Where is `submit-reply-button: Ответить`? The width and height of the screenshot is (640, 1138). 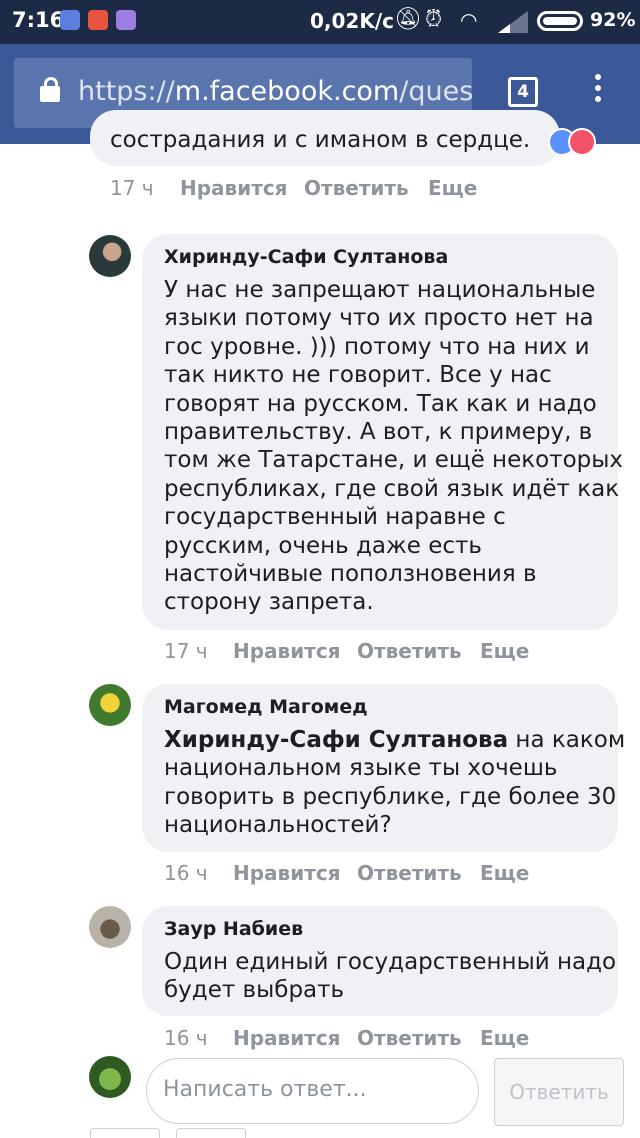
submit-reply-button: Ответить is located at coordinates (559, 1092).